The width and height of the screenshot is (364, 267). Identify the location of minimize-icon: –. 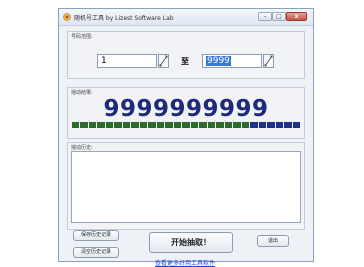
(265, 16).